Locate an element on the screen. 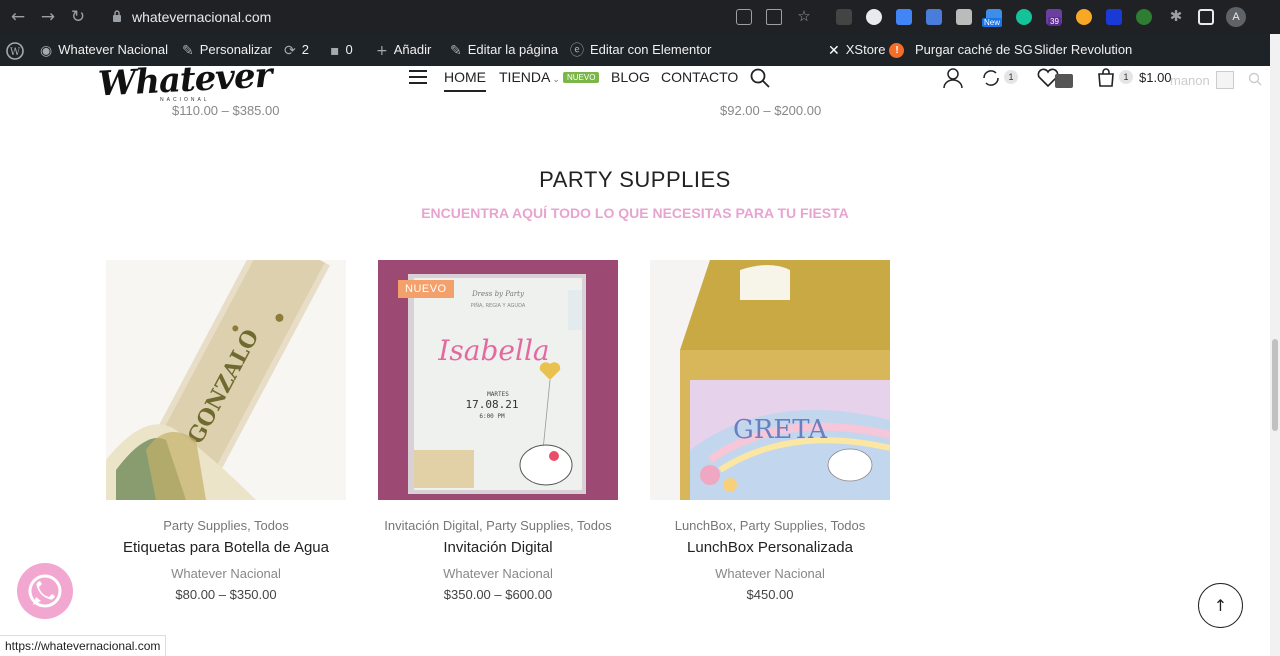 Image resolution: width=1280 pixels, height=656 pixels. forward-icon: → is located at coordinates (48, 17).